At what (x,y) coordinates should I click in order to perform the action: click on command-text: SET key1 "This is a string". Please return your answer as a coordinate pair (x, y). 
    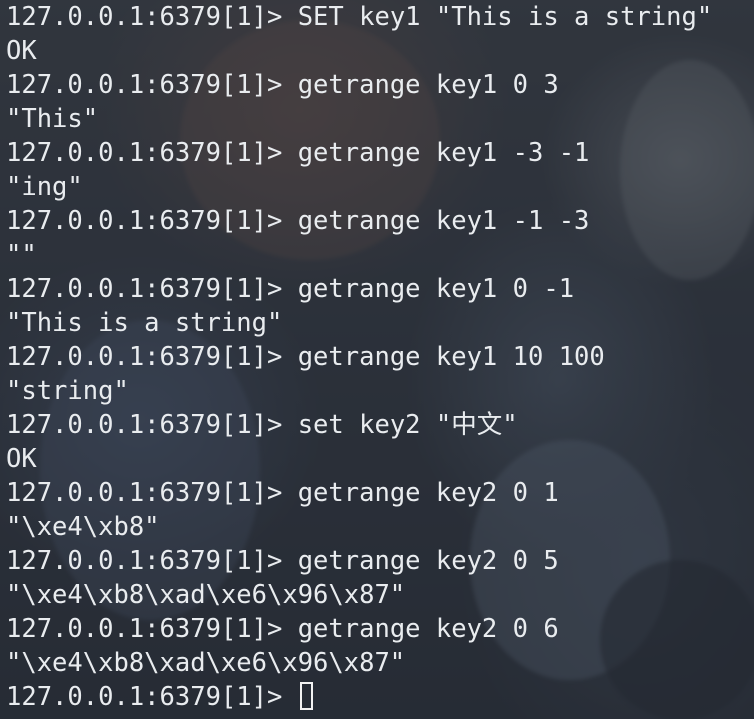
    Looking at the image, I should click on (505, 17).